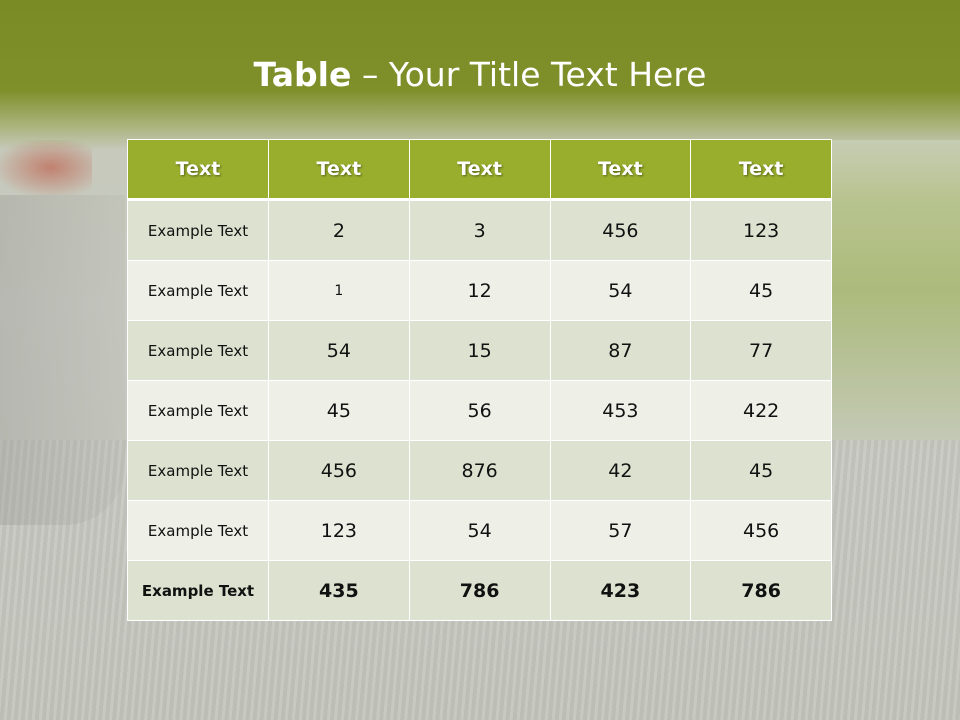 The height and width of the screenshot is (720, 960). Describe the element at coordinates (339, 290) in the screenshot. I see `table-cell: 1` at that location.